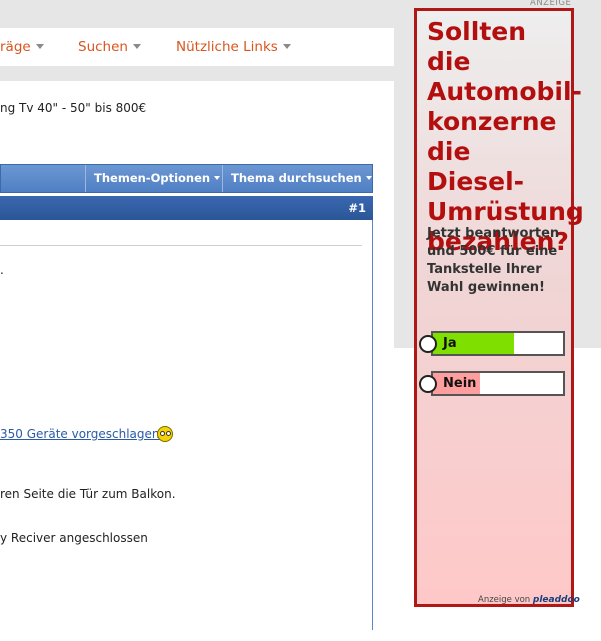 This screenshot has height=641, width=601. I want to click on poll-option-label: Nein, so click(460, 383).